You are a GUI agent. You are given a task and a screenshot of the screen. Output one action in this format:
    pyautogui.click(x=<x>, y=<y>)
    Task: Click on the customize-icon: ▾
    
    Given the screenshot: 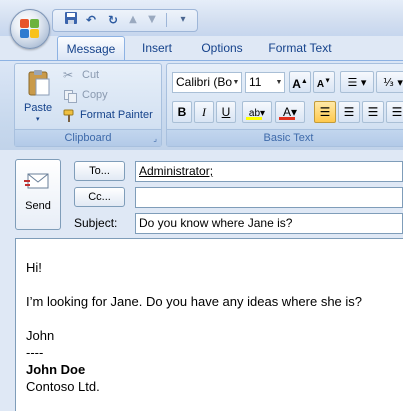 What is the action you would take?
    pyautogui.click(x=183, y=20)
    